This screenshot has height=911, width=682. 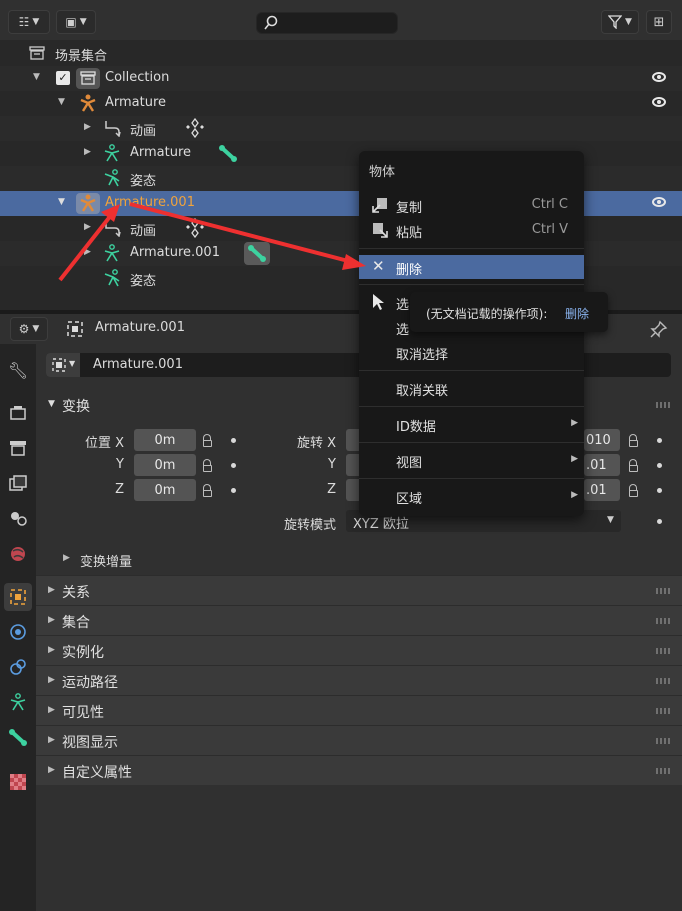 I want to click on location-y-field: 0m, so click(x=165, y=465).